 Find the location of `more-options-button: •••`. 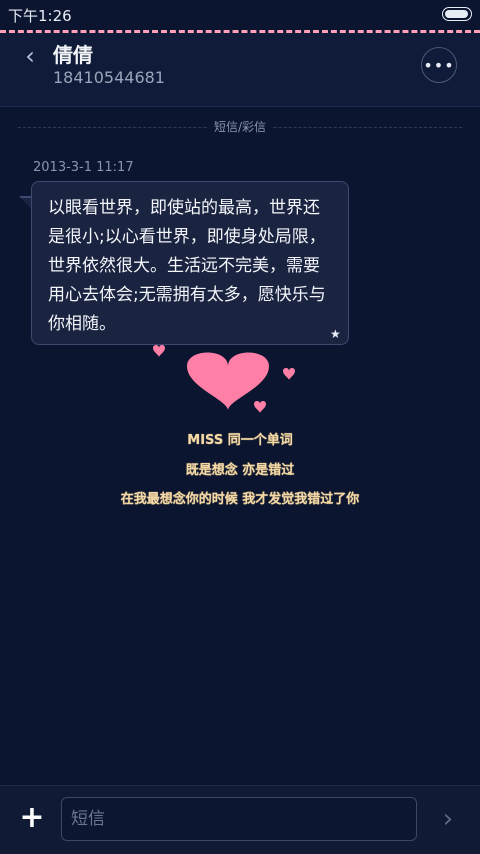

more-options-button: ••• is located at coordinates (439, 65).